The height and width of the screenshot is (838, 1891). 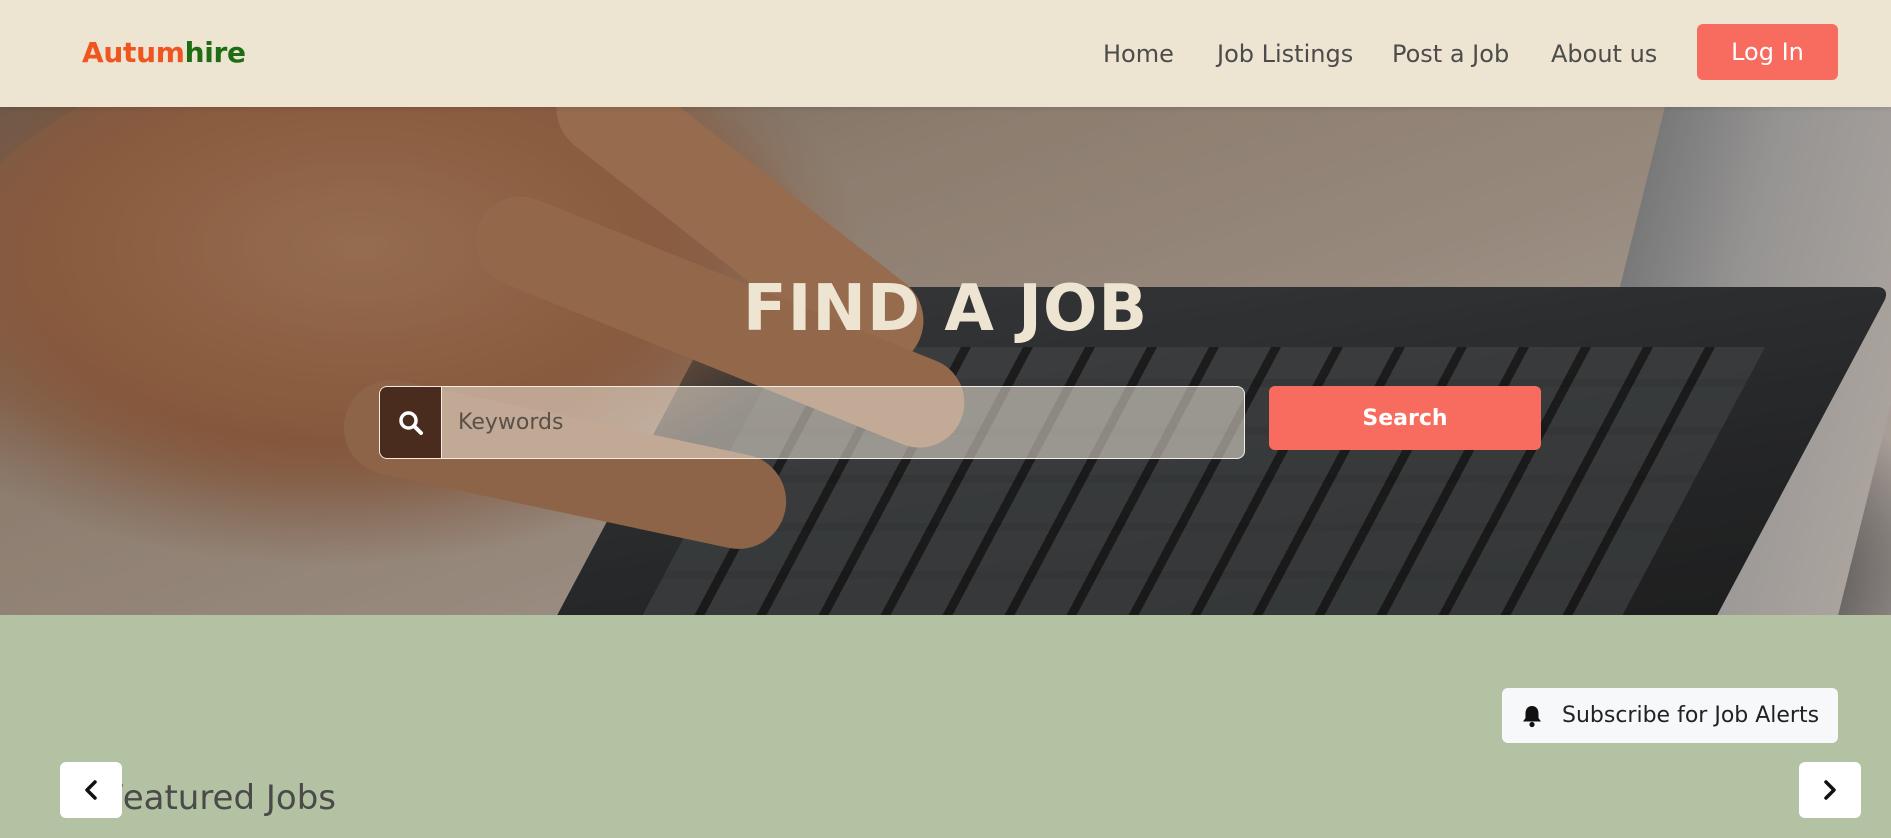 I want to click on subscribe-label: Subscribe for Job Alerts, so click(x=1691, y=715).